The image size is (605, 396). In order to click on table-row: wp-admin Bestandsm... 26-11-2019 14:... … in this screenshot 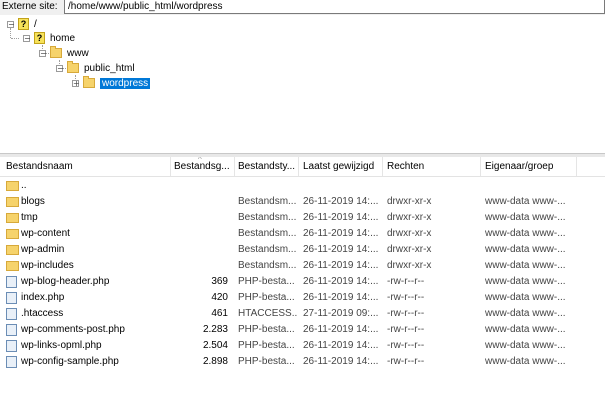, I will do `click(302, 250)`.